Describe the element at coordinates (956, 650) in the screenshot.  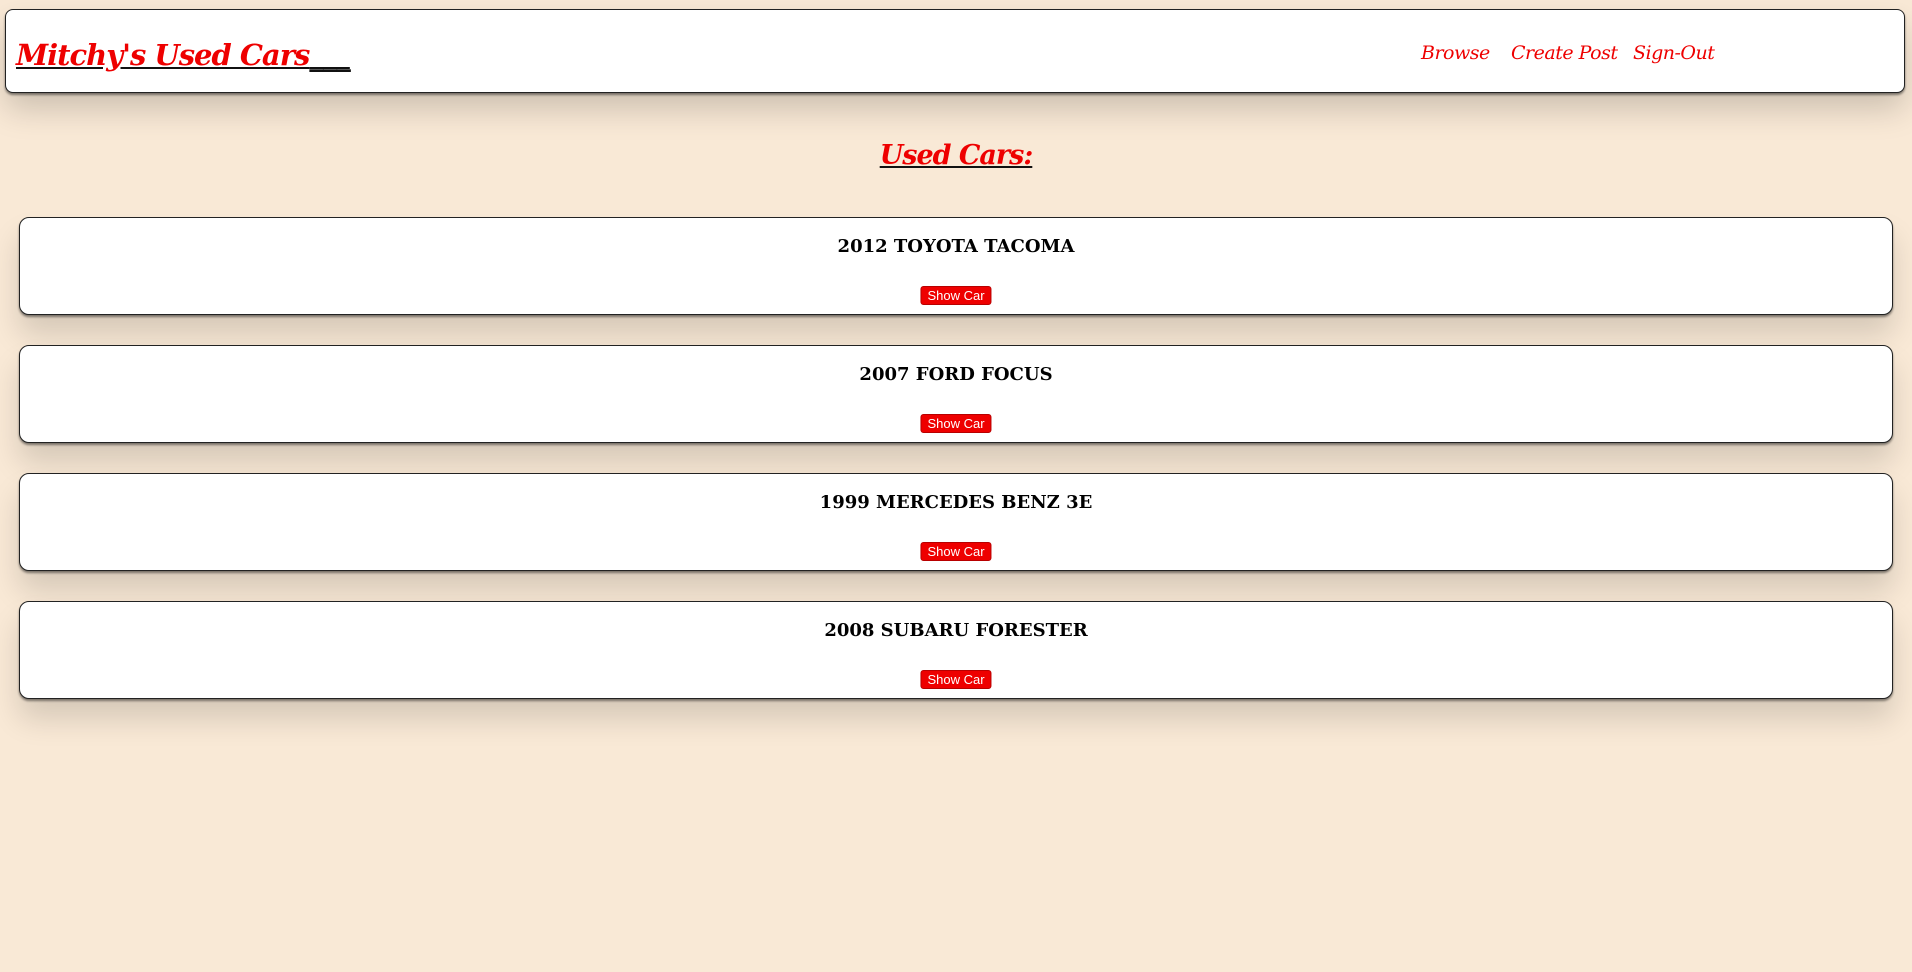
I see `car-card: 2008 SUBARU FORESTER Show Car` at that location.